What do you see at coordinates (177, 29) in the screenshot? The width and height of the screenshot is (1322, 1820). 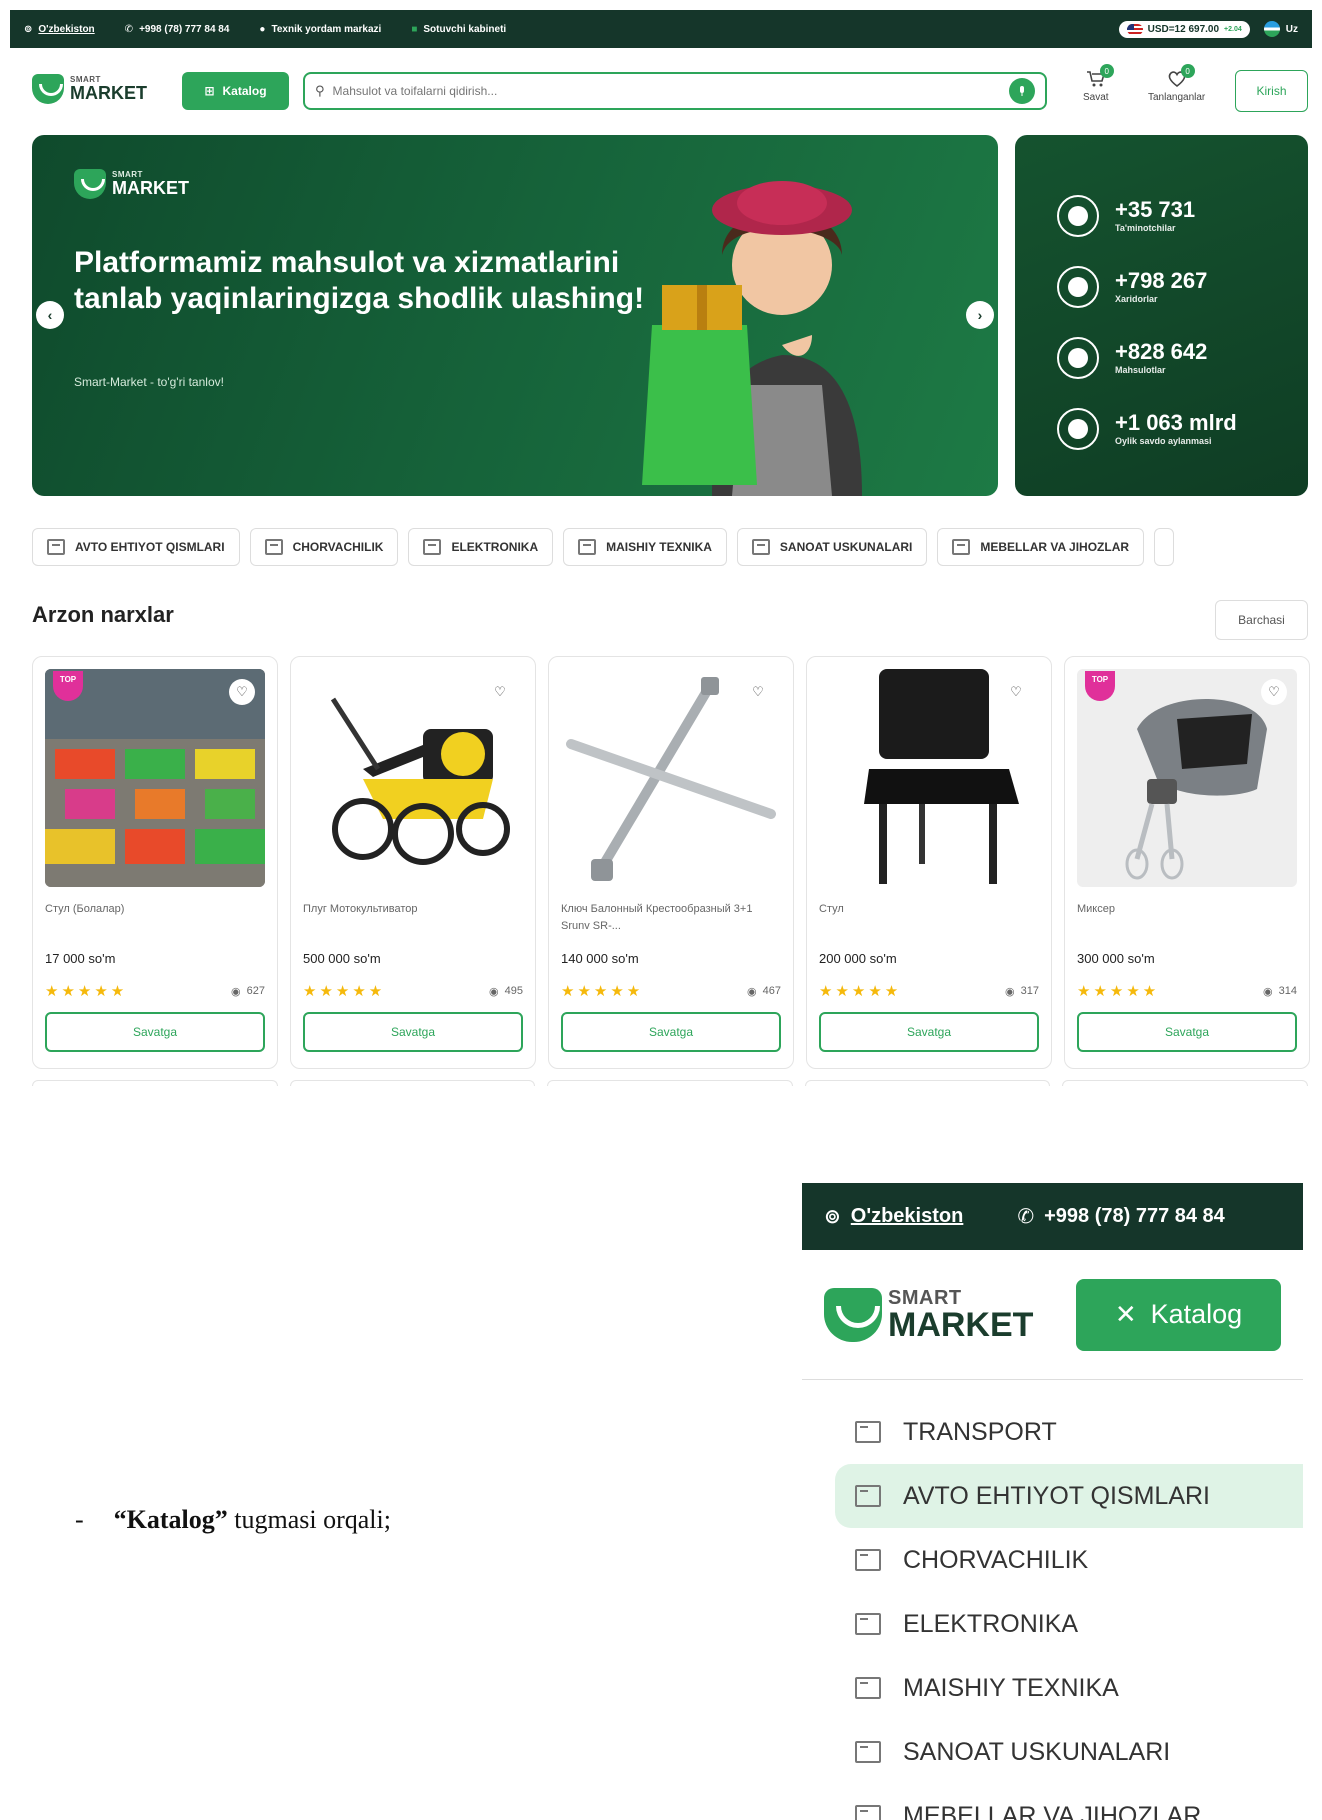 I see `phone-link: ✆ +998 (78) 777 84 84` at bounding box center [177, 29].